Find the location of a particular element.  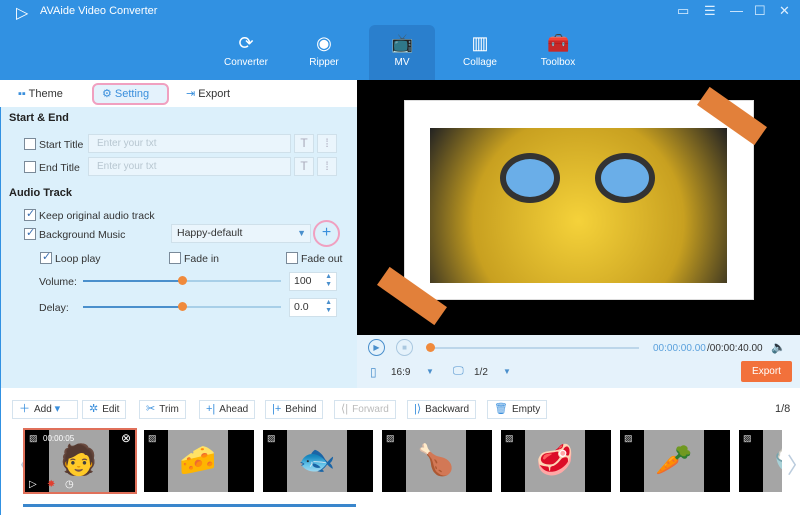

clip-thumbnail: 🧑 ▨ 00:00:05 ⊗ ▷ ✸ ◷ is located at coordinates (80, 461).